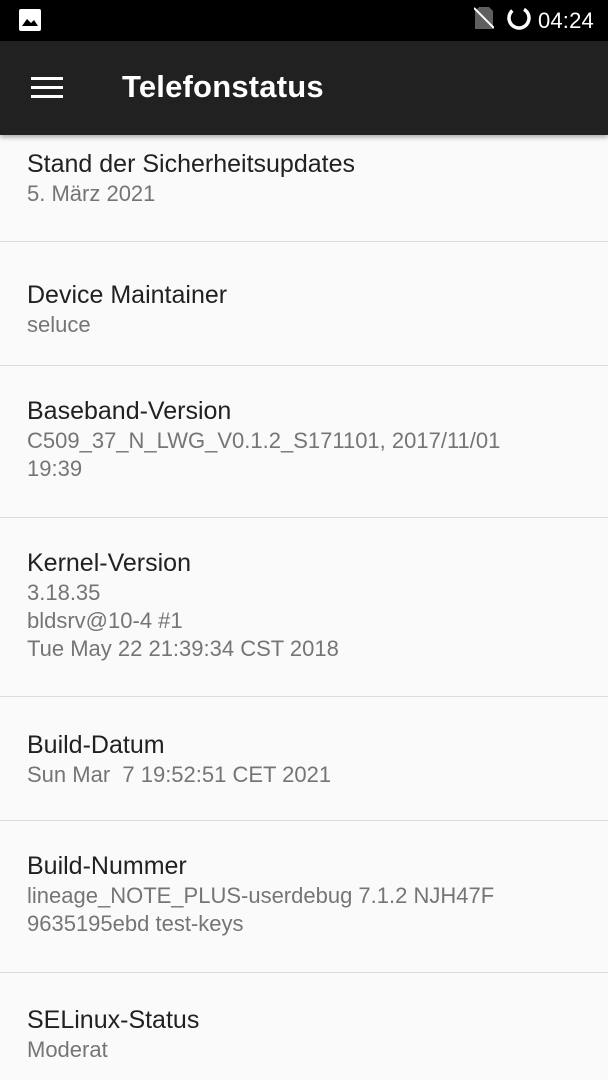 This screenshot has height=1080, width=608. Describe the element at coordinates (59, 324) in the screenshot. I see `item-summary: seluce` at that location.